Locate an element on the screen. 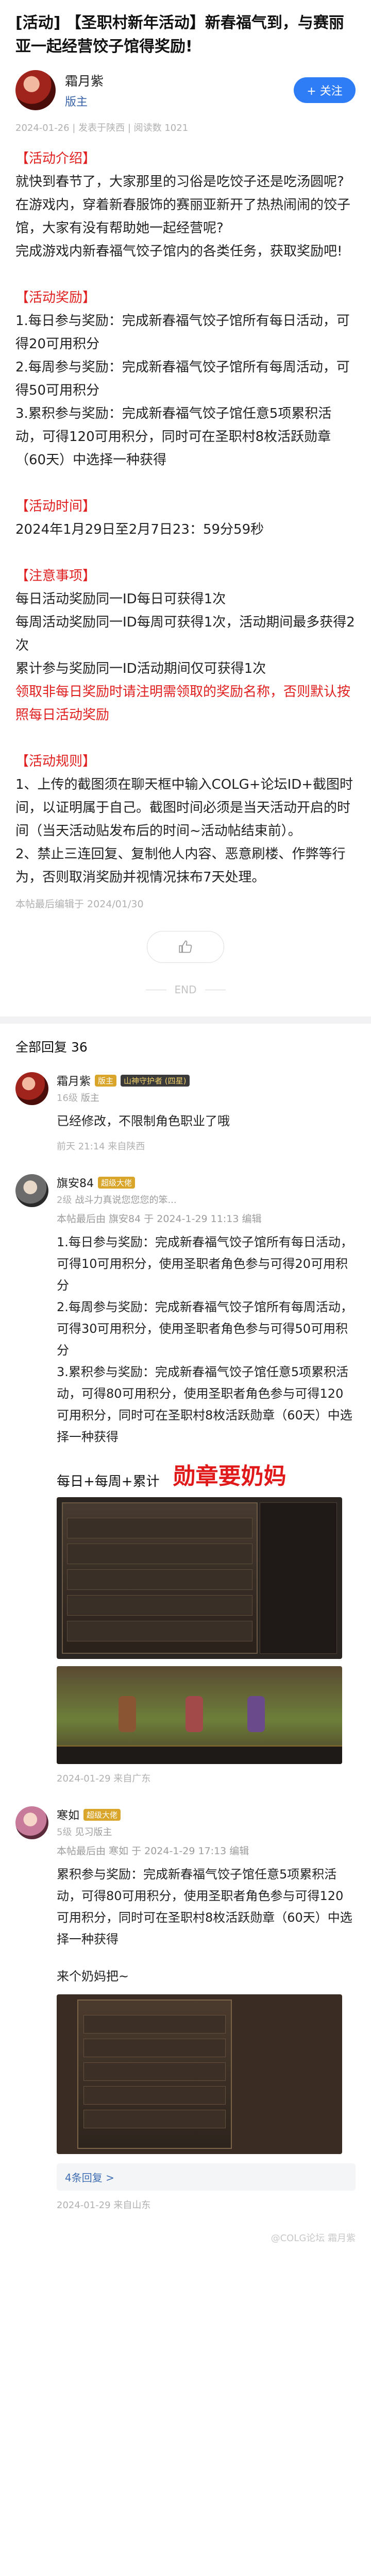 The image size is (371, 2576). user-tag: 山神守护者 (四星) is located at coordinates (155, 1081).